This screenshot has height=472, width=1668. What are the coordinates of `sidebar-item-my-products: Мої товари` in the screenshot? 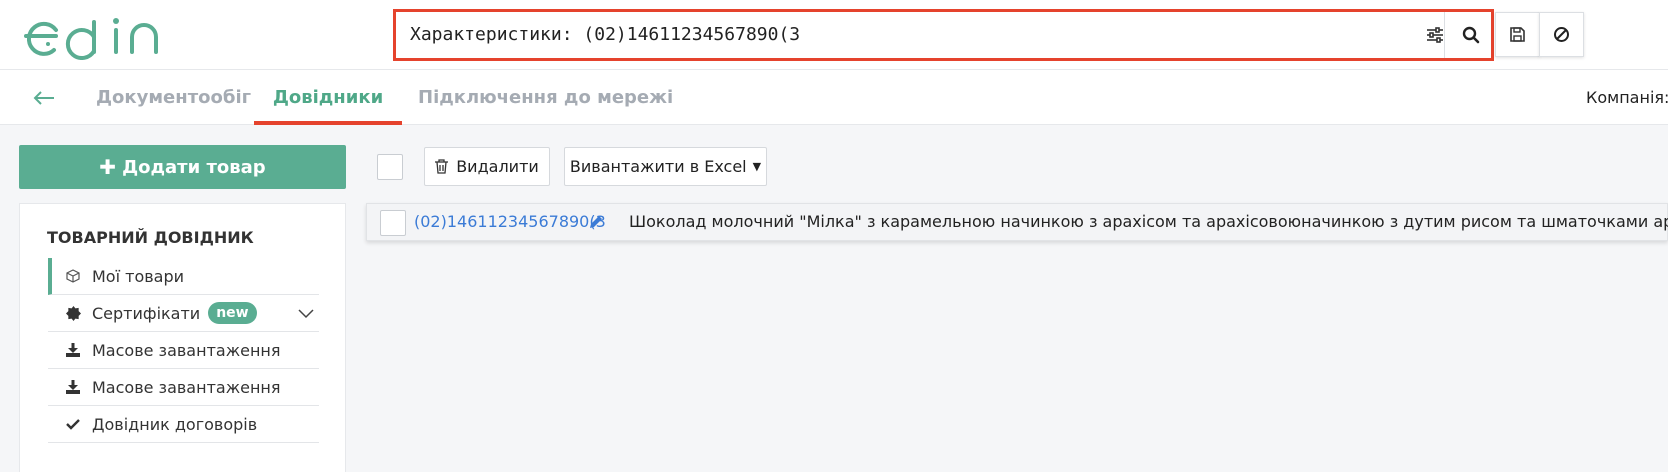 It's located at (183, 276).